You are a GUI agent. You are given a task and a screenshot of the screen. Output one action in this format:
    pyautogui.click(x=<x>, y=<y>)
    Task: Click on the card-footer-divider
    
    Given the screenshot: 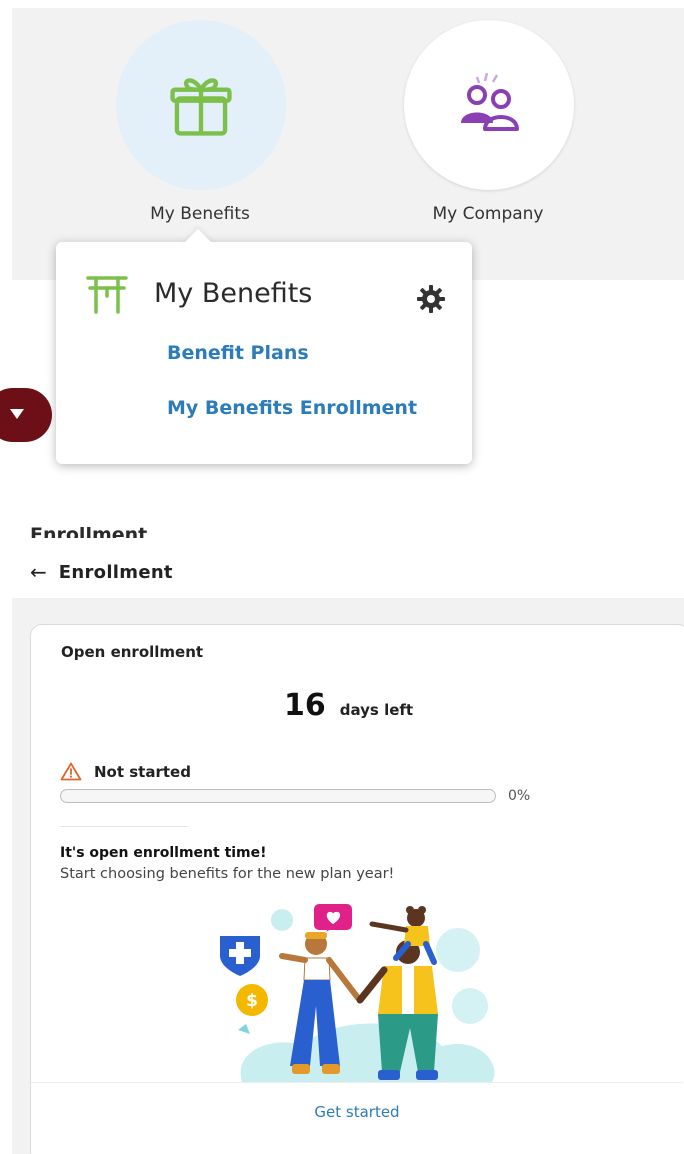 What is the action you would take?
    pyautogui.click(x=357, y=1082)
    